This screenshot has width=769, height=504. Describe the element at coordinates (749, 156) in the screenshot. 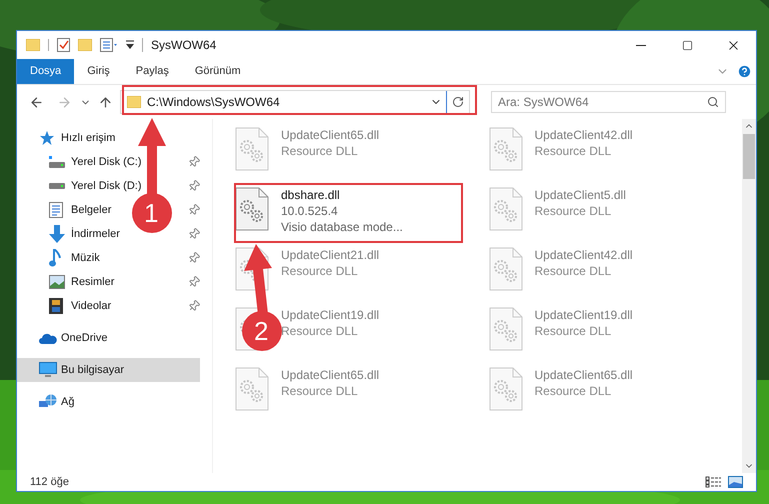

I see `scroll-thumb` at that location.